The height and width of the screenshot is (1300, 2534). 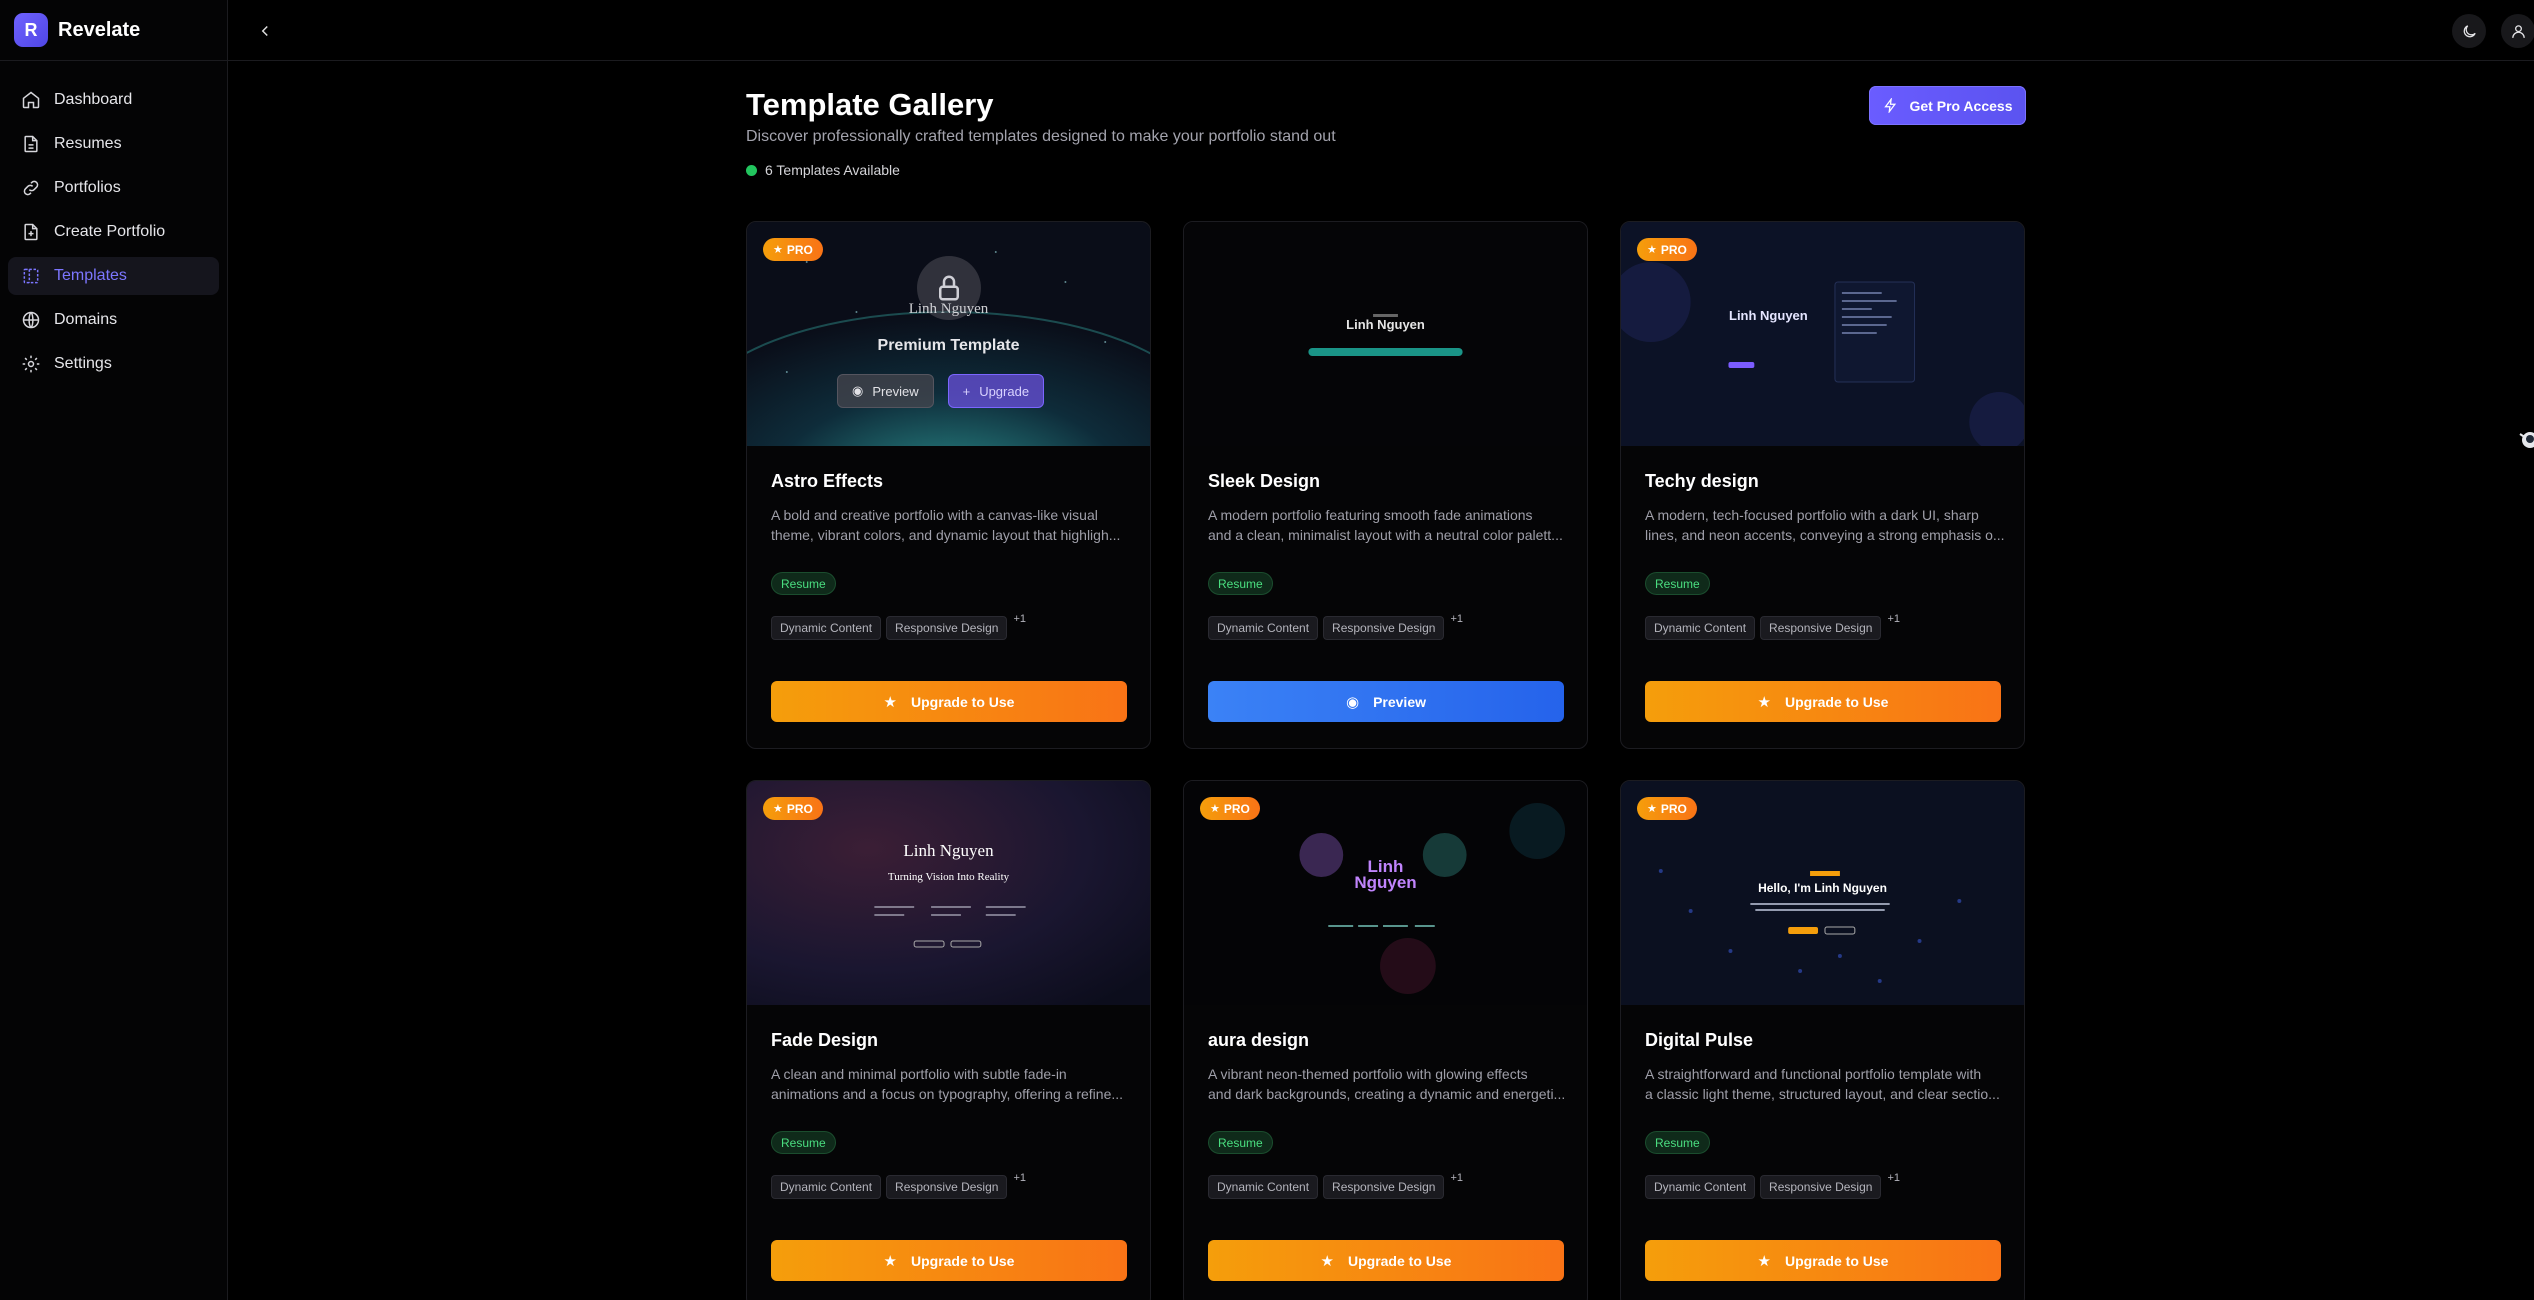 I want to click on file-text-icon, so click(x=31, y=144).